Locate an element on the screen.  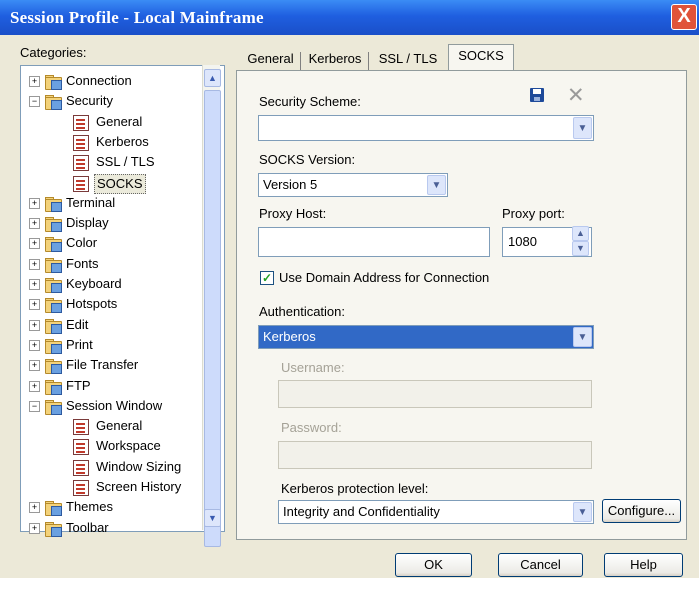
tree-item-session-window: − Session Window is located at coordinates (111, 407).